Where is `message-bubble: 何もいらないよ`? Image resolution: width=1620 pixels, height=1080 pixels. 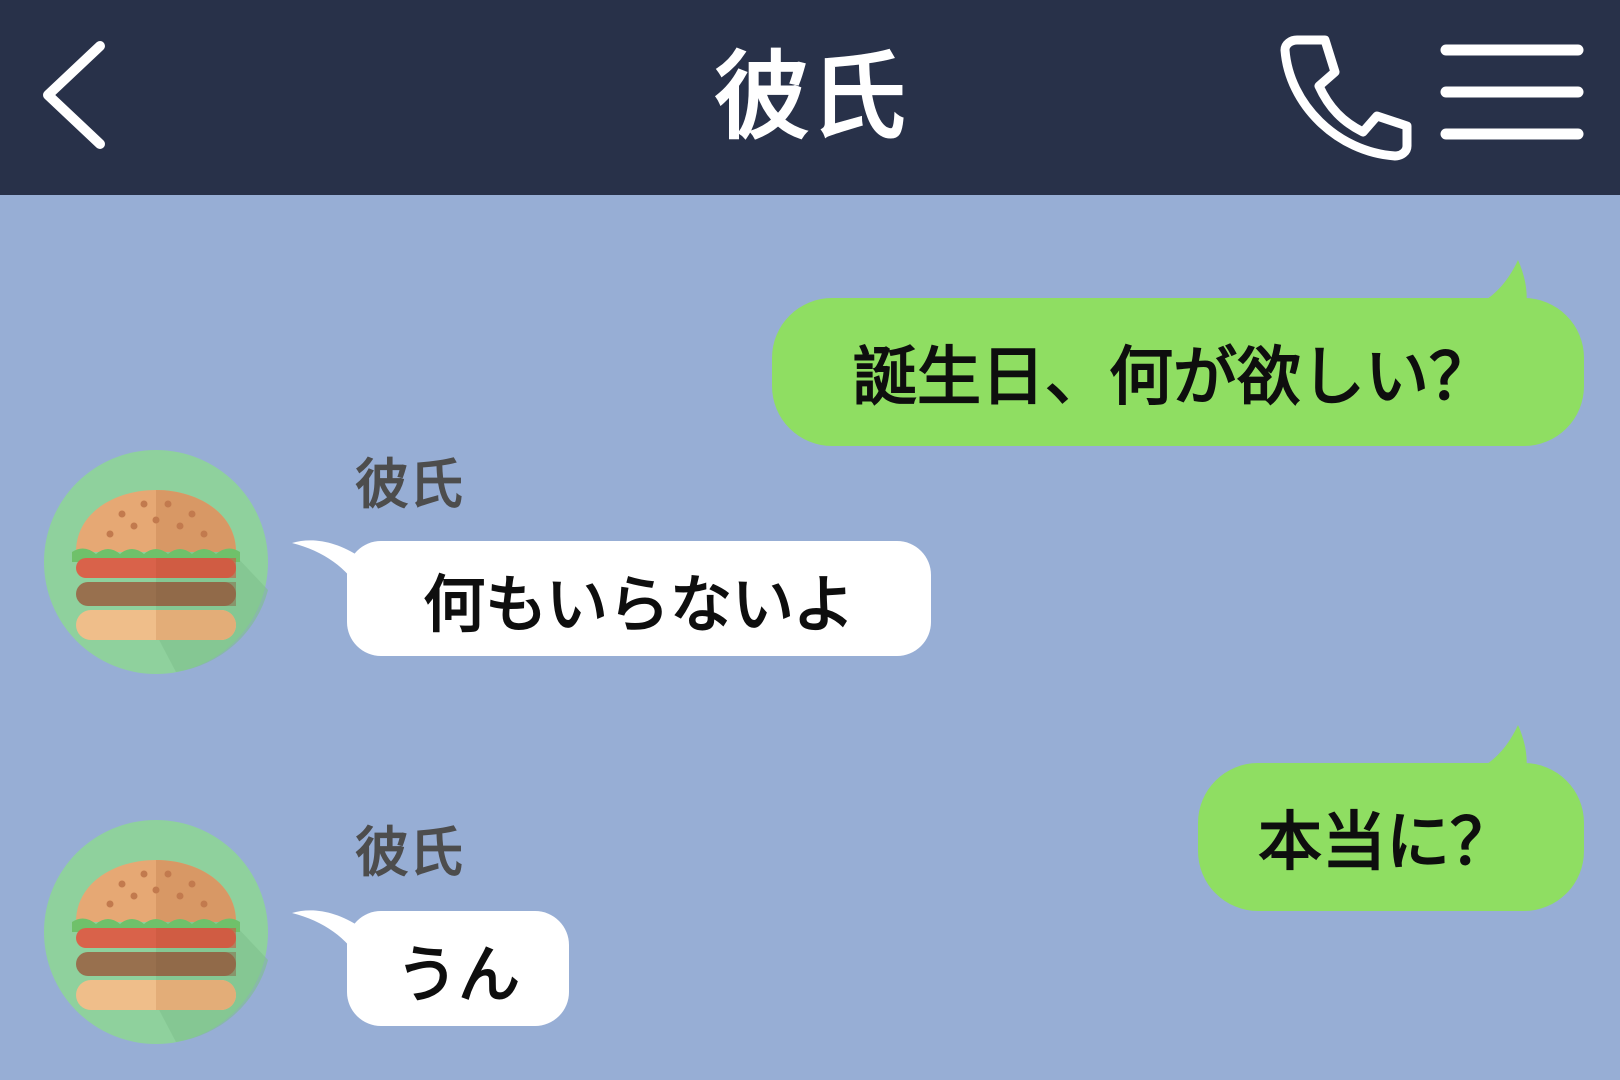 message-bubble: 何もいらないよ is located at coordinates (639, 598).